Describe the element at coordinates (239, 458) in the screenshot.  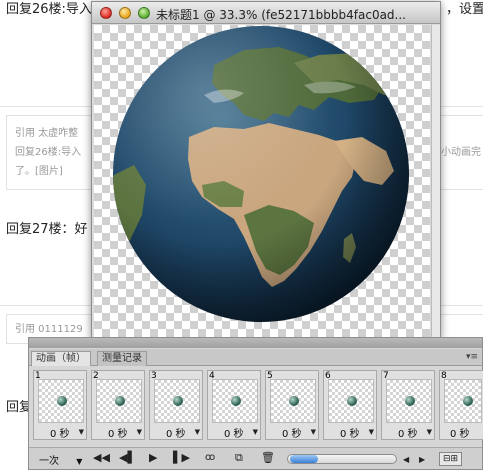
I see `duplicate-frame-icon: ⧉` at that location.